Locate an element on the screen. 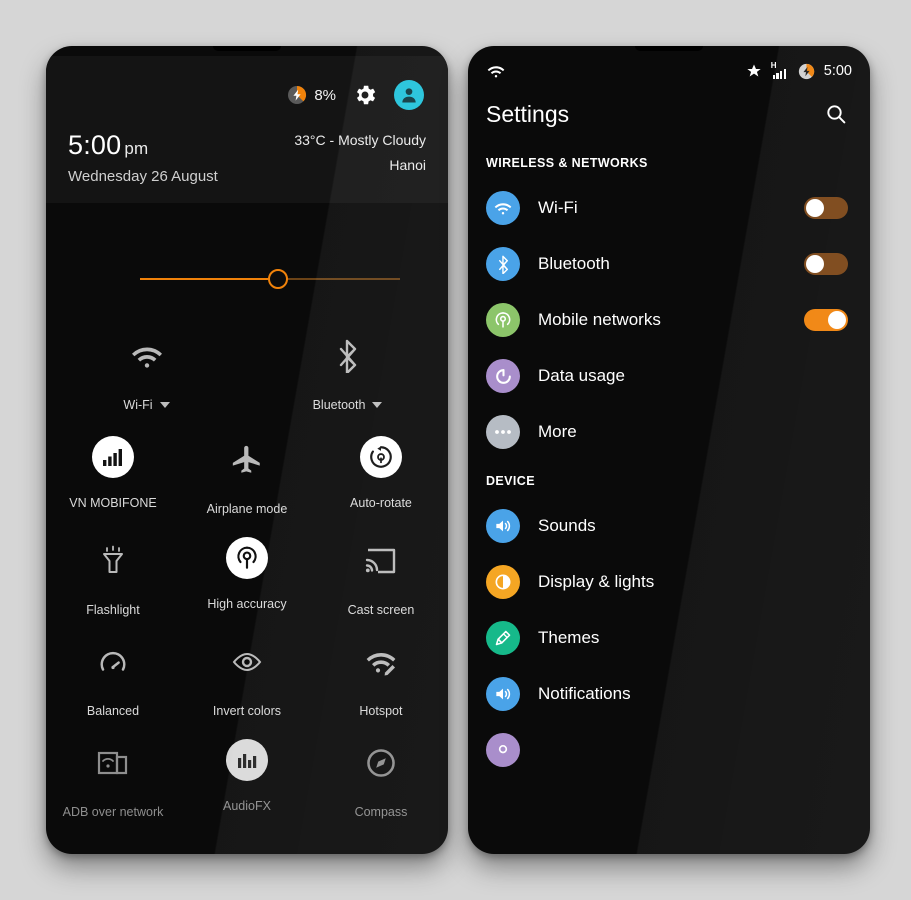 The image size is (911, 900). tile-wifi: Wi-Fi is located at coordinates (146, 376).